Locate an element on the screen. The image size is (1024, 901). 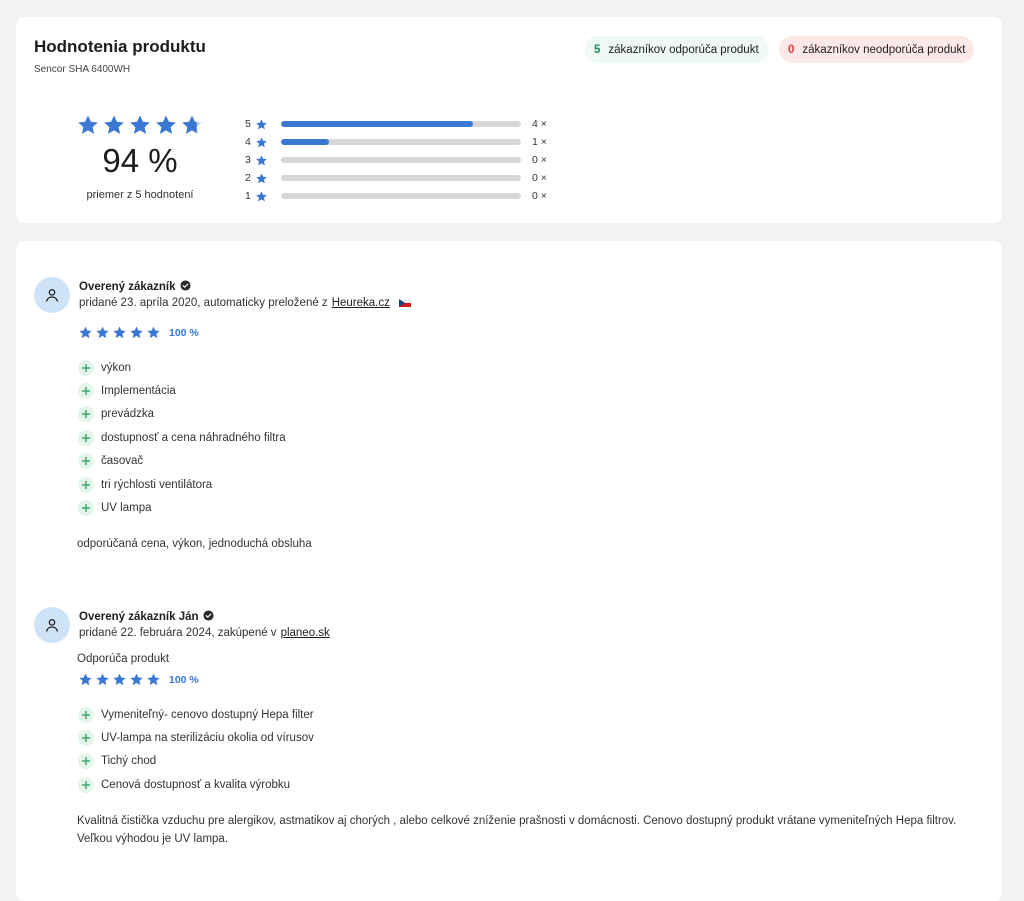
review-author: Overený zákazník is located at coordinates (135, 287).